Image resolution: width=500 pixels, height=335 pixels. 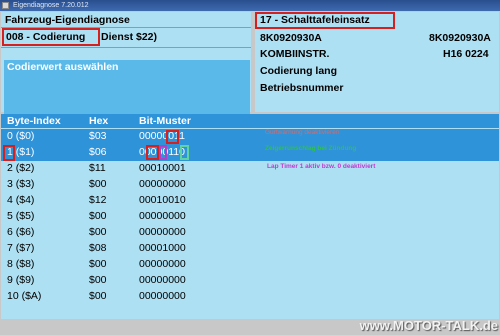 What do you see at coordinates (250, 5) in the screenshot?
I see `title-bar: Eigendiagnose 7.20.012` at bounding box center [250, 5].